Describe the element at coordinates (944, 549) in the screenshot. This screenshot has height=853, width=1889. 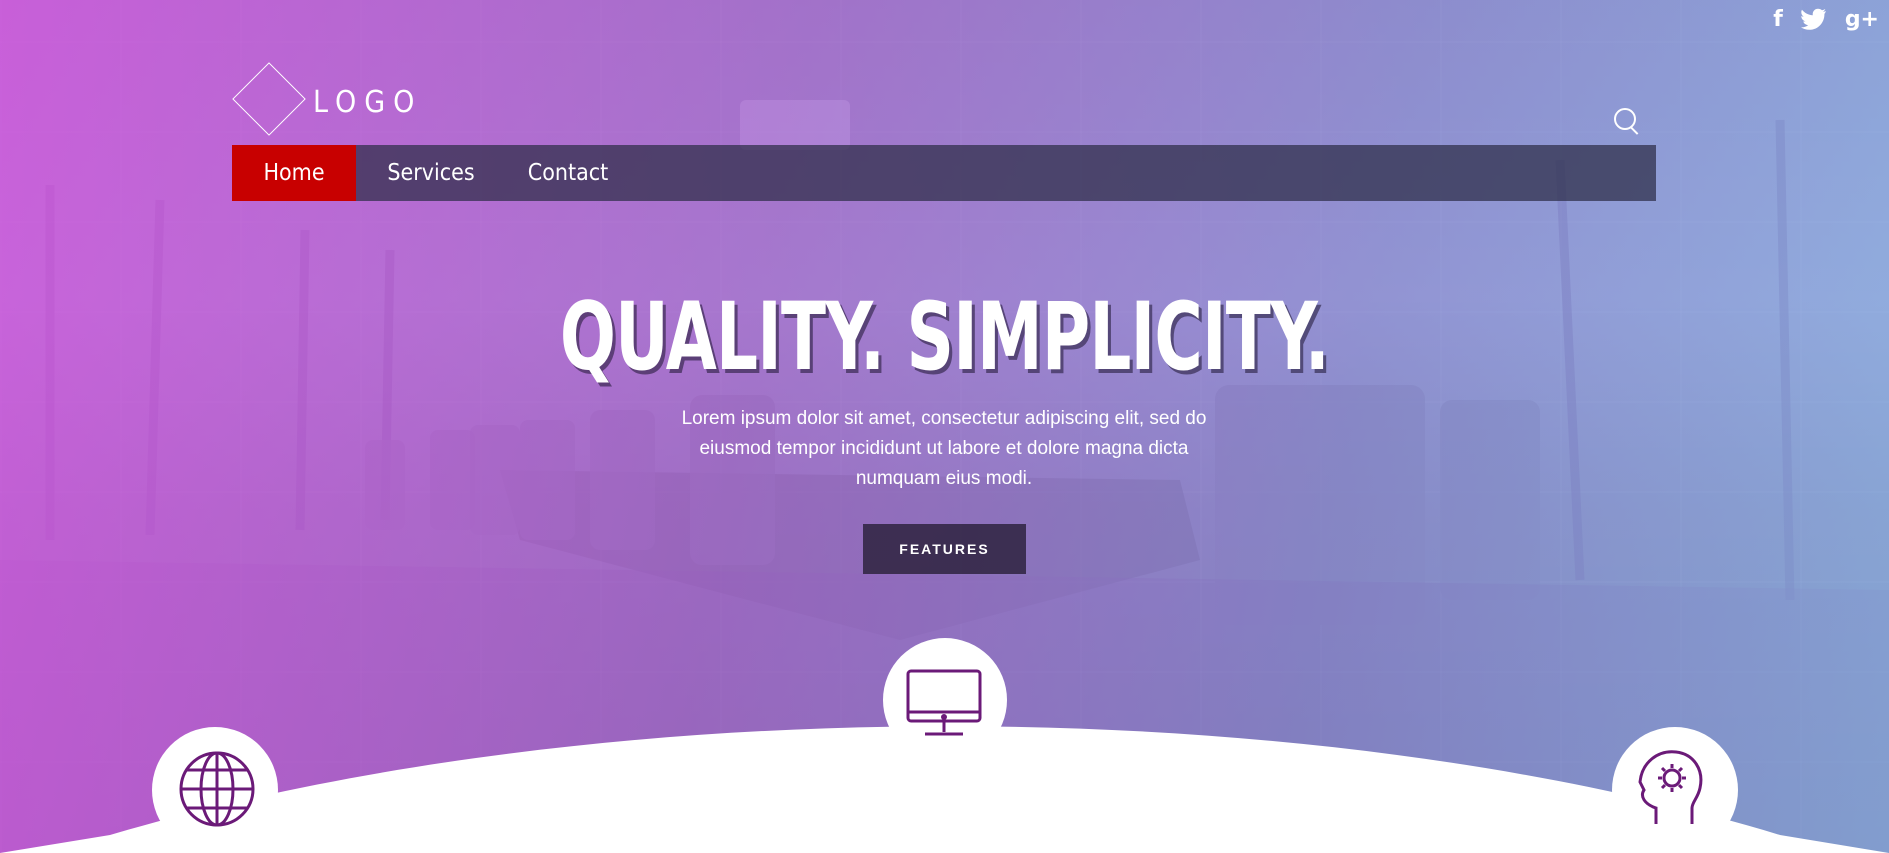
I see `features-button: FEATURES` at that location.